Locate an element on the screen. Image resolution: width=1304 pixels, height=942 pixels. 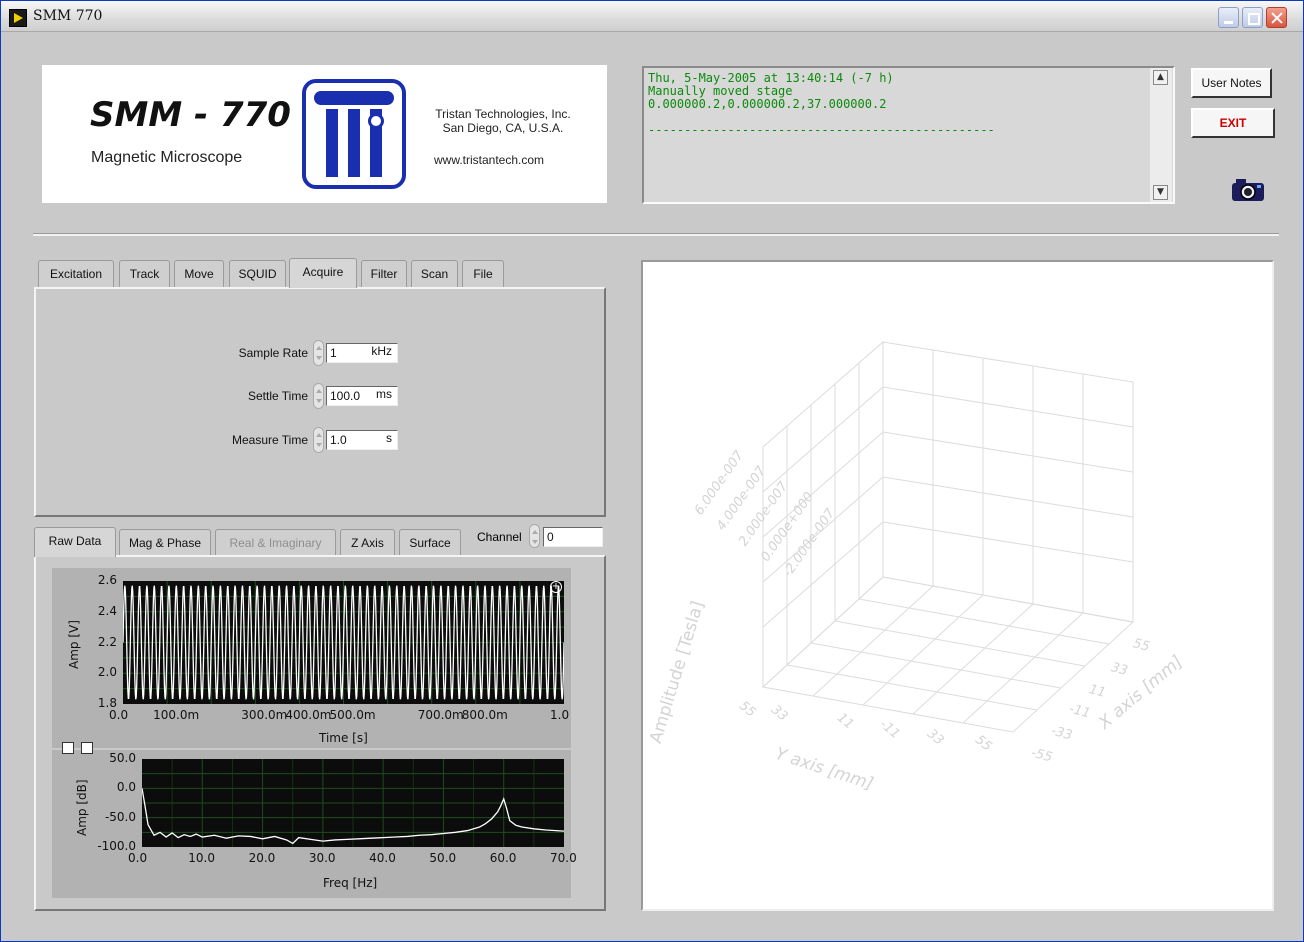
tab-squid: SQUID is located at coordinates (257, 274).